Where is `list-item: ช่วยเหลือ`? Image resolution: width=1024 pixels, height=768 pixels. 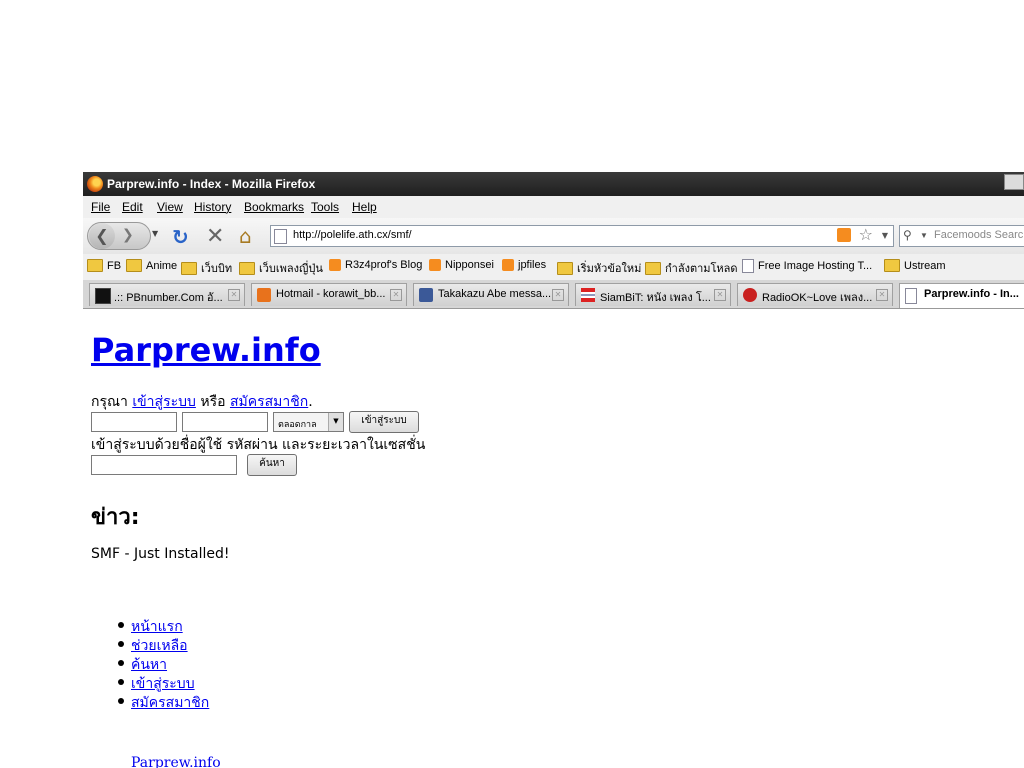 list-item: ช่วยเหลือ is located at coordinates (163, 644).